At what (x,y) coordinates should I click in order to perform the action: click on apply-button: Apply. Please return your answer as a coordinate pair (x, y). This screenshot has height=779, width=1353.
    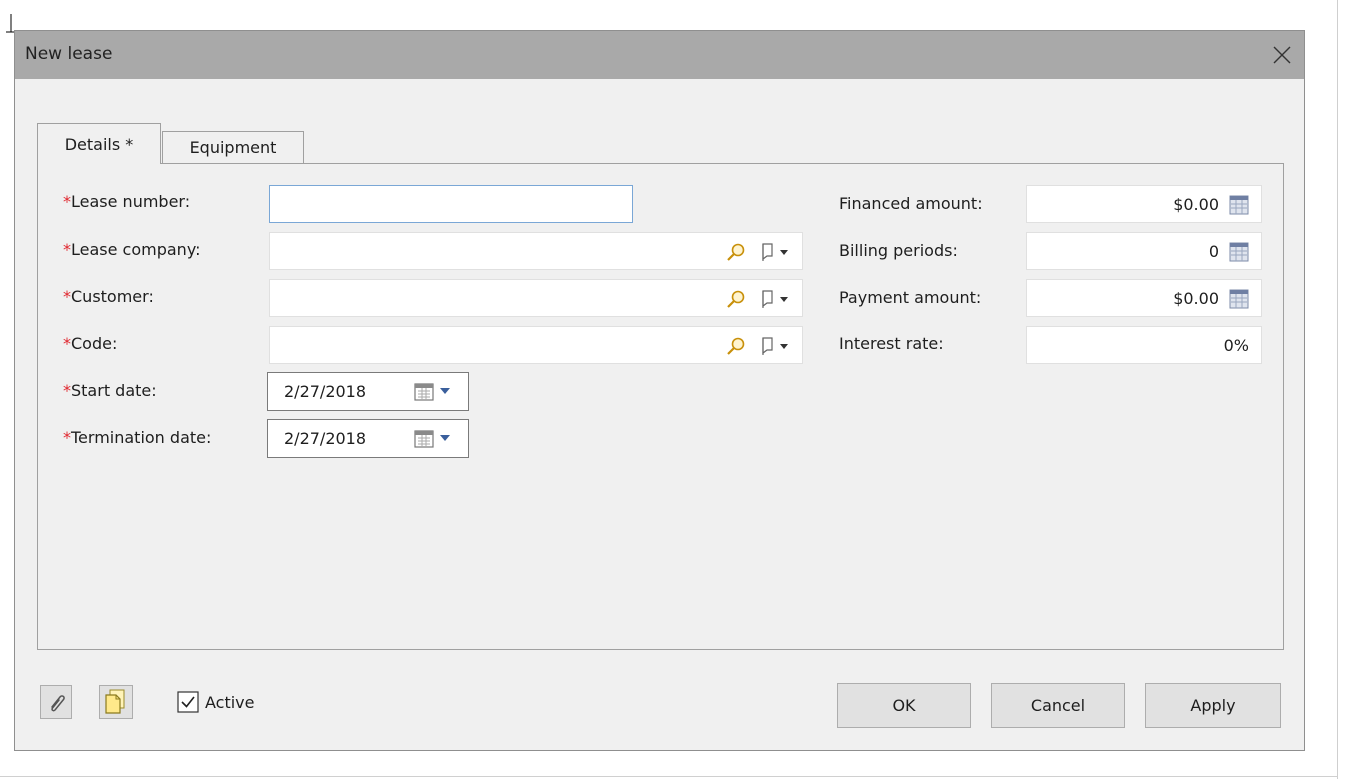
    Looking at the image, I should click on (1213, 705).